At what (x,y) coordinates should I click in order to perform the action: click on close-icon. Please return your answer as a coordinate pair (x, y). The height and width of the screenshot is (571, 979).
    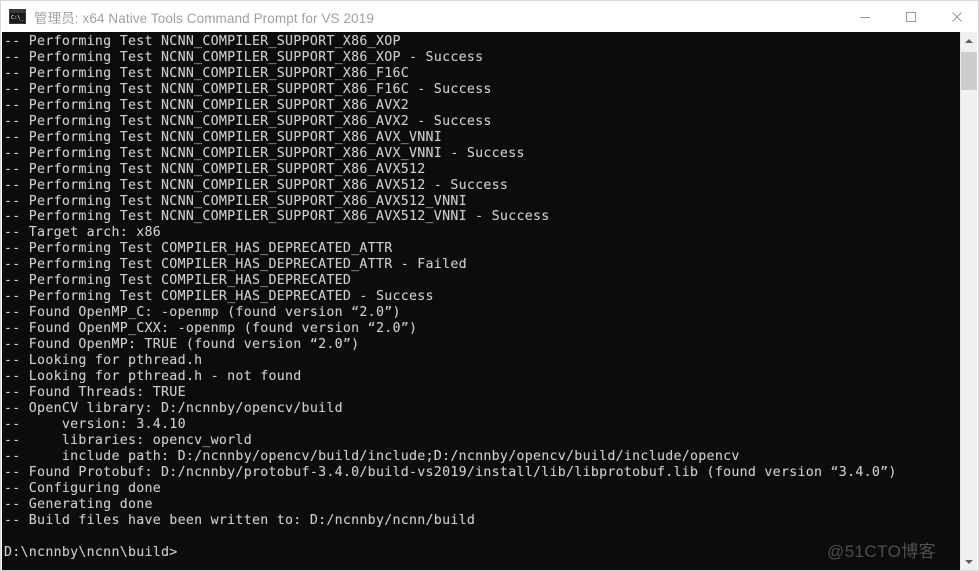
    Looking at the image, I should click on (957, 16).